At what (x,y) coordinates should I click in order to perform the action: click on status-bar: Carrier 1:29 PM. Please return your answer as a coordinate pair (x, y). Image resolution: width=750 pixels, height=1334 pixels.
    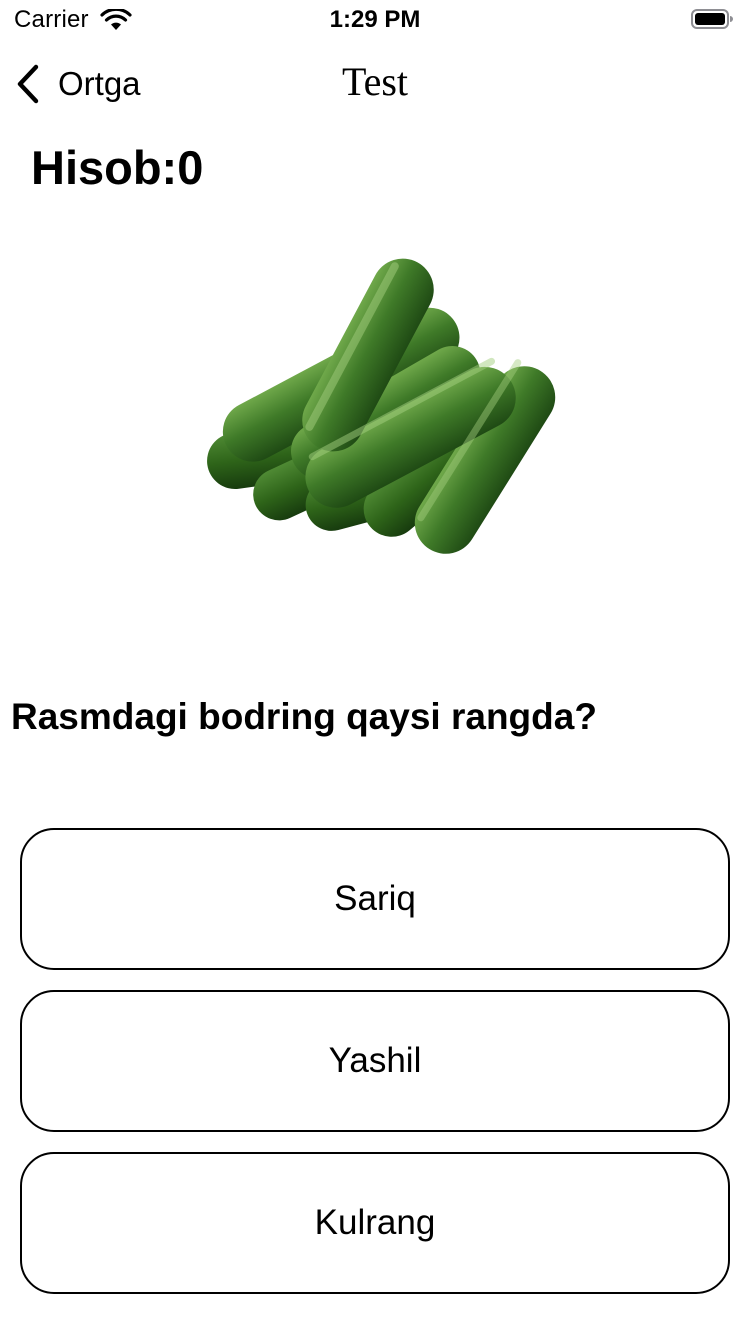
    Looking at the image, I should click on (375, 20).